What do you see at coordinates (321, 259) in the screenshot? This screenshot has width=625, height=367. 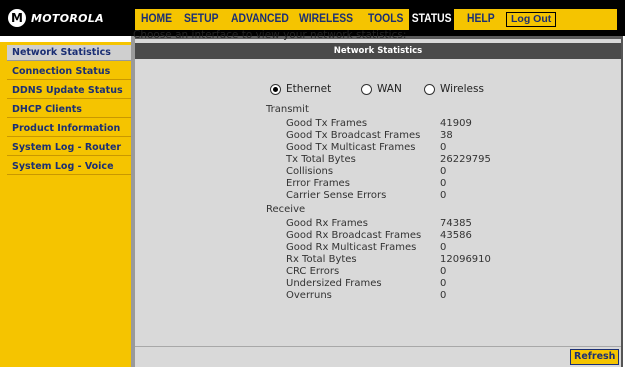 I see `stat-label: Rx Total Bytes` at bounding box center [321, 259].